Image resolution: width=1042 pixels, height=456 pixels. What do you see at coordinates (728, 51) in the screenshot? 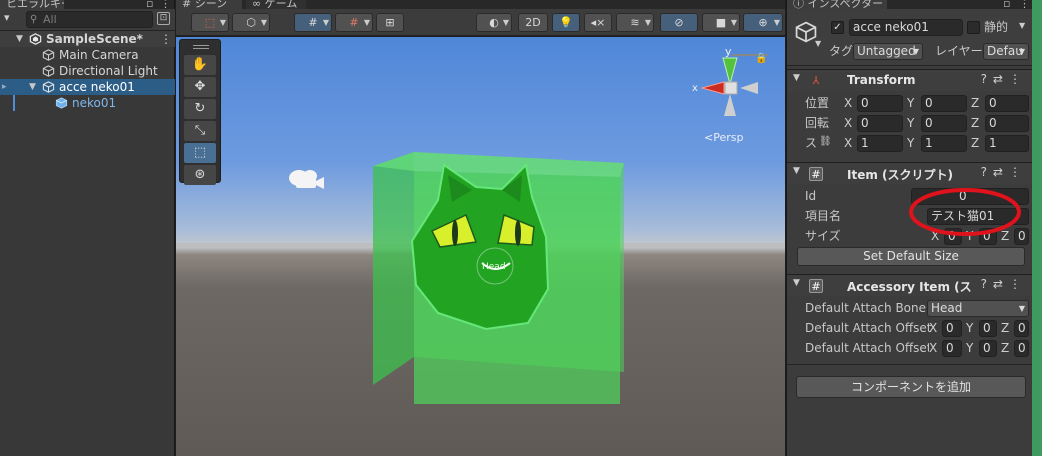
I see `axis-y-label: y` at bounding box center [728, 51].